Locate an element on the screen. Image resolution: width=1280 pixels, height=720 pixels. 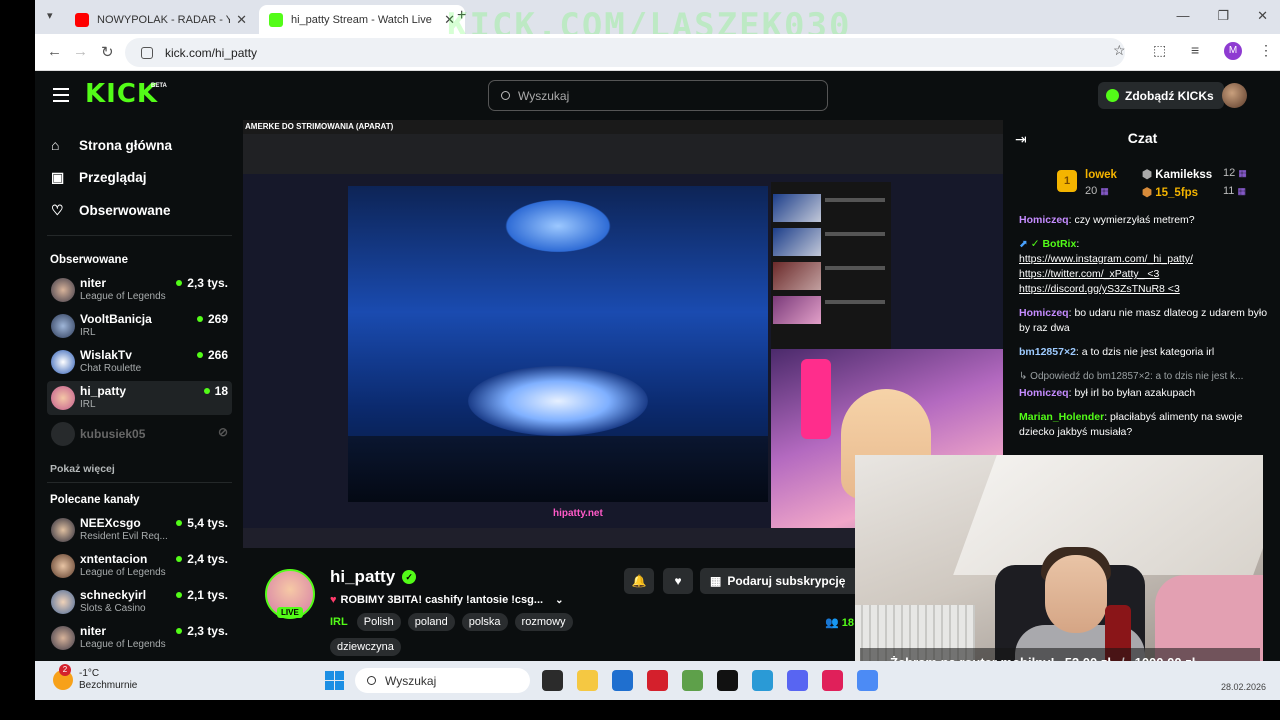
taskbar-date: 28.02.2026 is located at coordinates (1243, 687).